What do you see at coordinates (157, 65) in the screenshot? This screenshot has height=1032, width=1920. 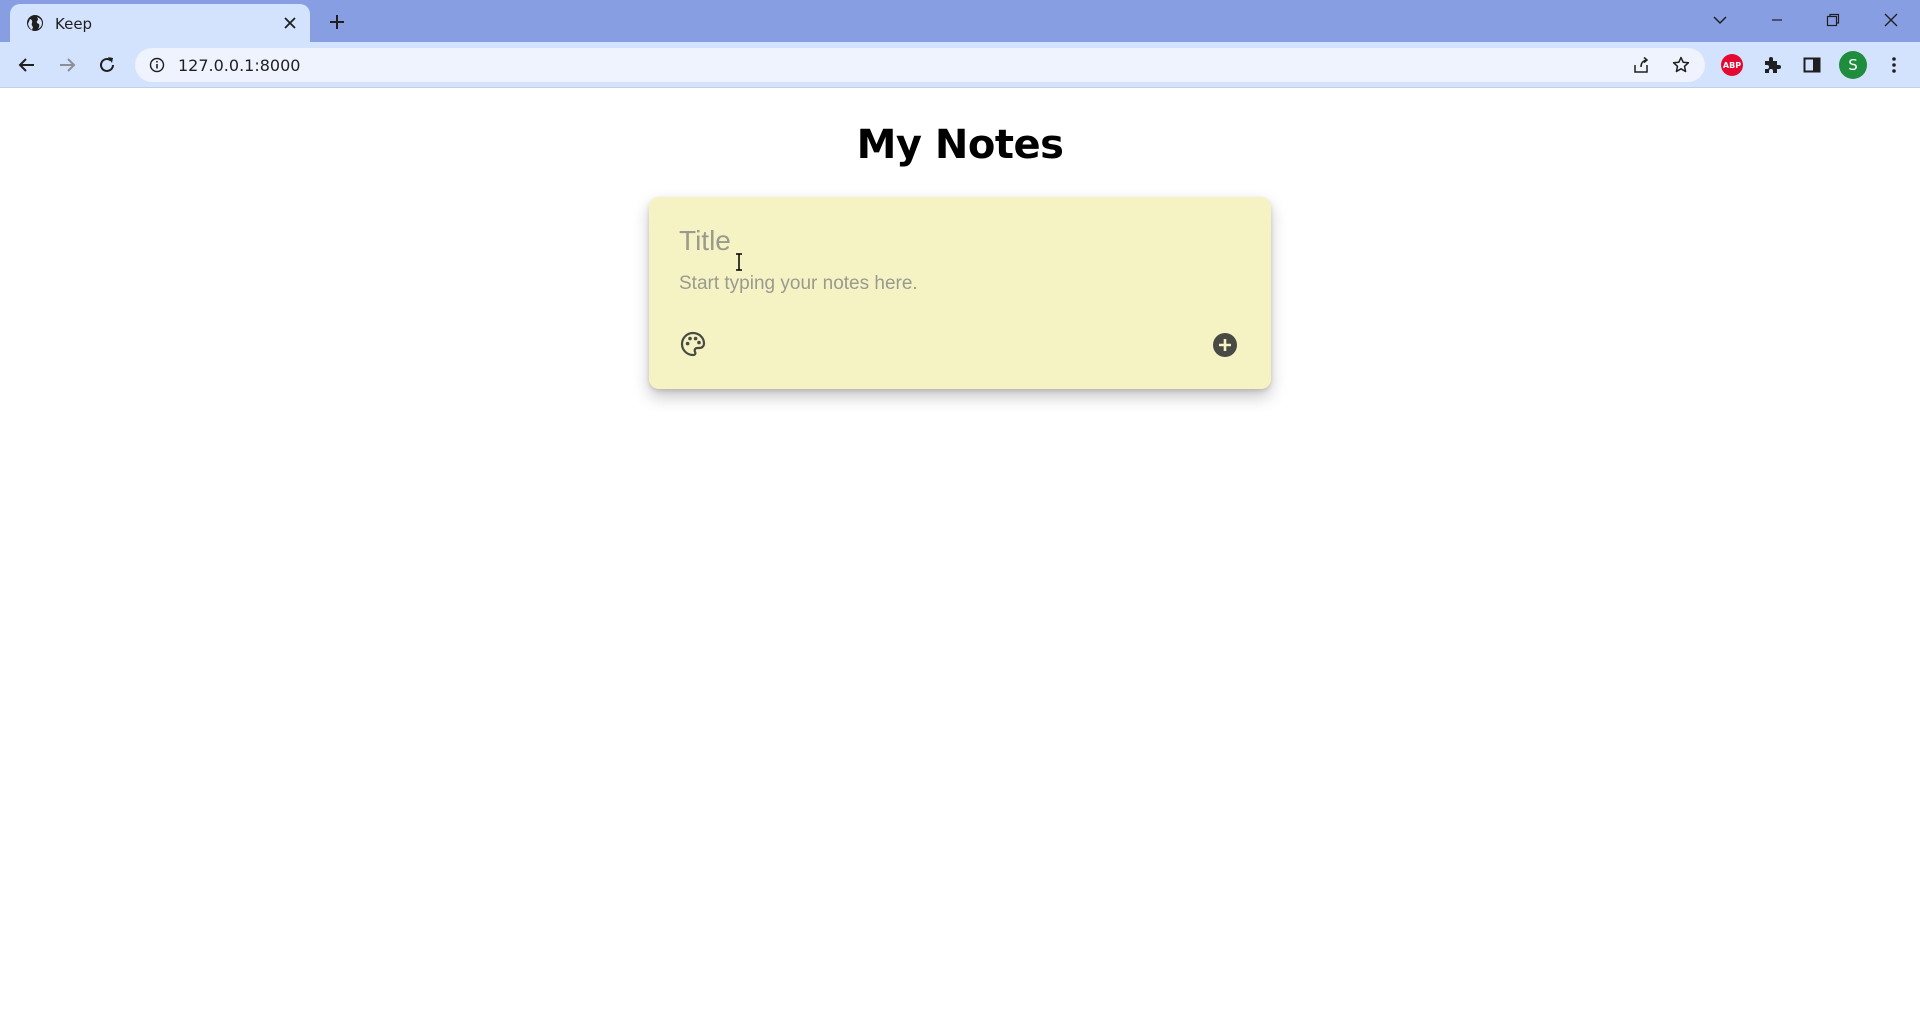 I see `site-info-icon` at bounding box center [157, 65].